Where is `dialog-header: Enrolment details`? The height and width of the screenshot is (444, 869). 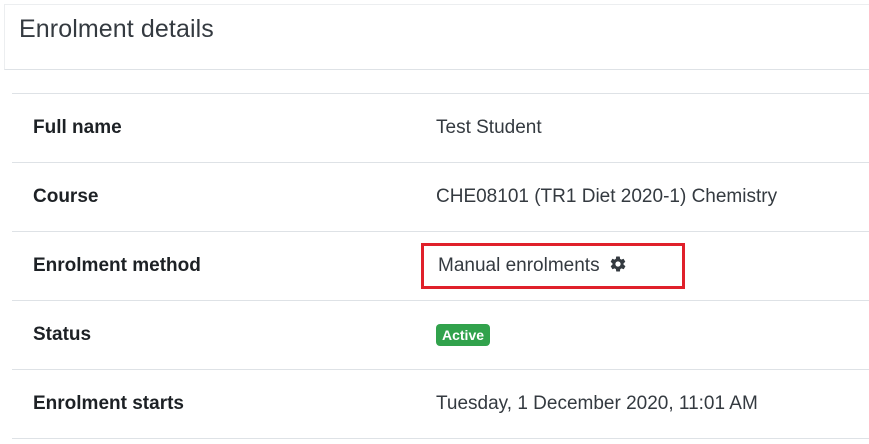
dialog-header: Enrolment details is located at coordinates (436, 37).